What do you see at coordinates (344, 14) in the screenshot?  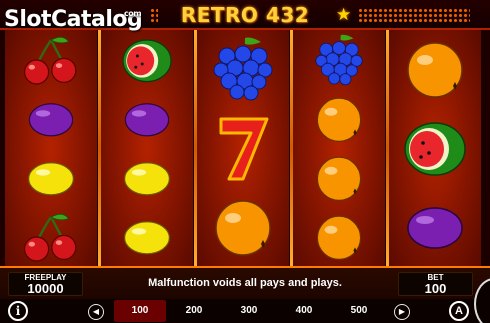 I see `star-icon: ★` at bounding box center [344, 14].